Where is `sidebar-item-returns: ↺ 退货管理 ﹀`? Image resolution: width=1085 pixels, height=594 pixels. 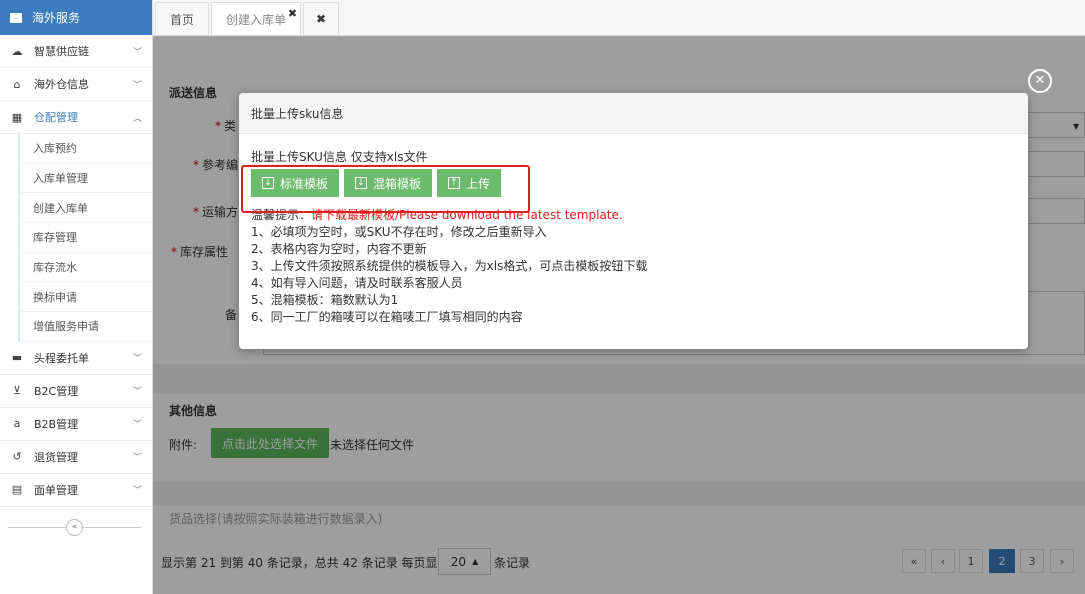
sidebar-item-returns: ↺ 退货管理 ﹀ is located at coordinates (76, 457).